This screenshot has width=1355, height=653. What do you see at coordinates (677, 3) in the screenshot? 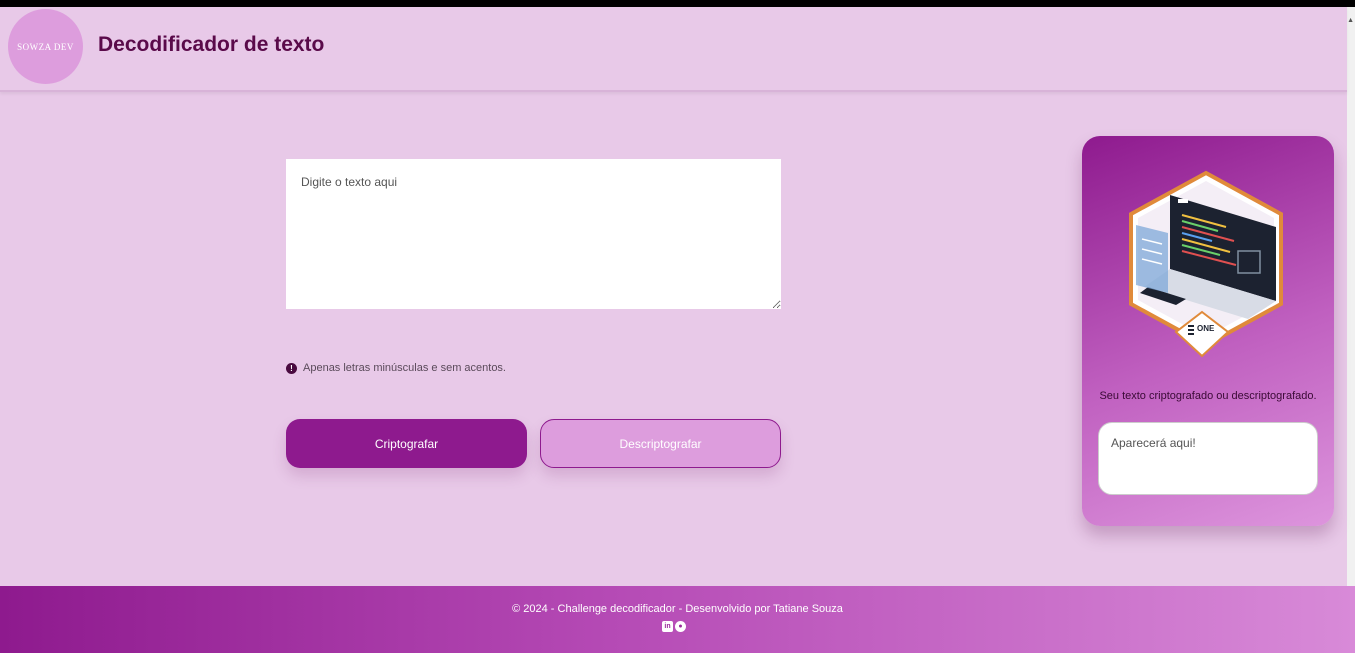
I see `browser-top-bar` at bounding box center [677, 3].